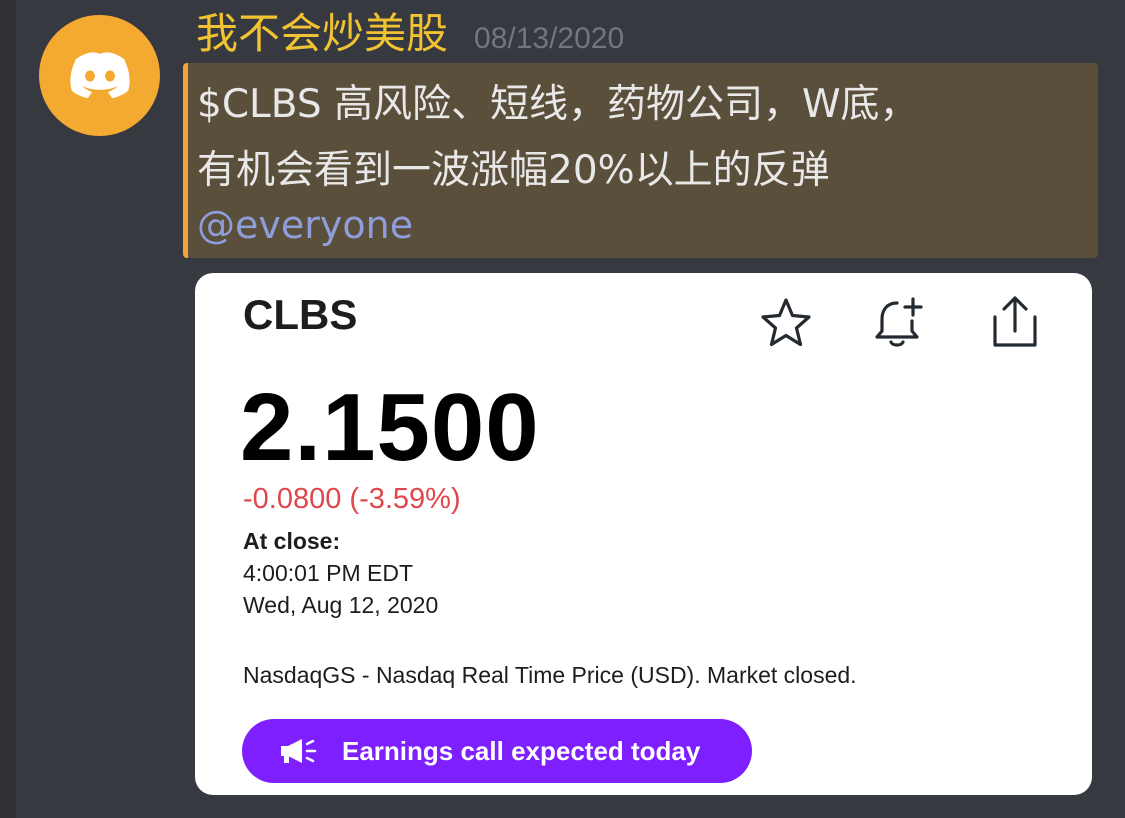 The width and height of the screenshot is (1125, 818). Describe the element at coordinates (1015, 323) in the screenshot. I see `share-icon` at that location.